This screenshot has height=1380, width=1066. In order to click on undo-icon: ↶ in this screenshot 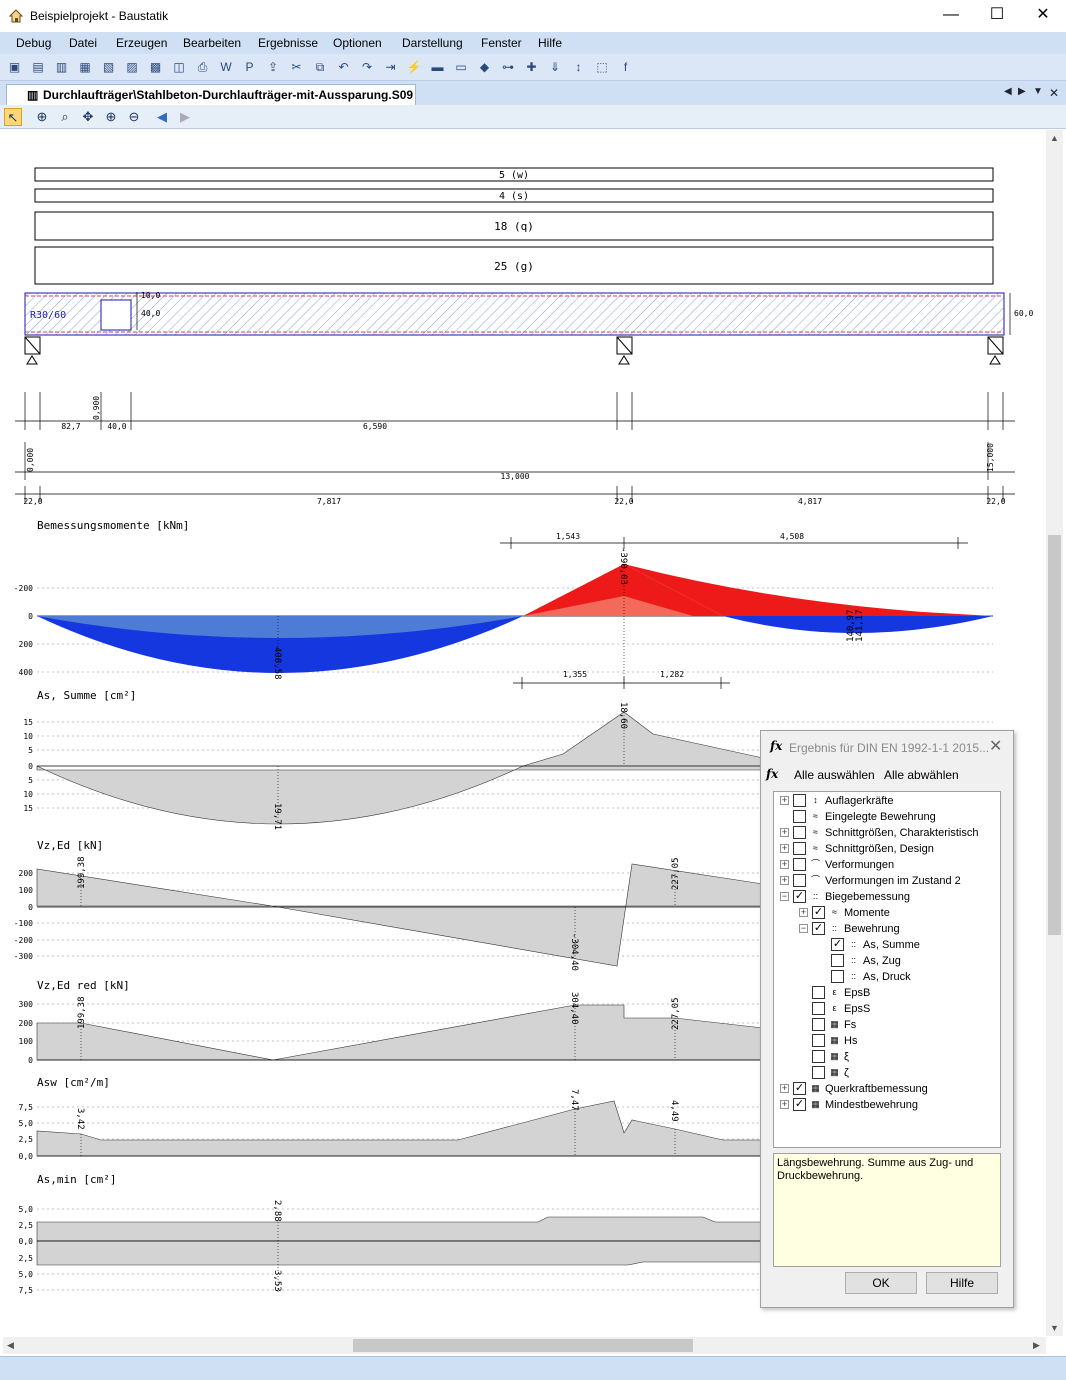, I will do `click(343, 67)`.